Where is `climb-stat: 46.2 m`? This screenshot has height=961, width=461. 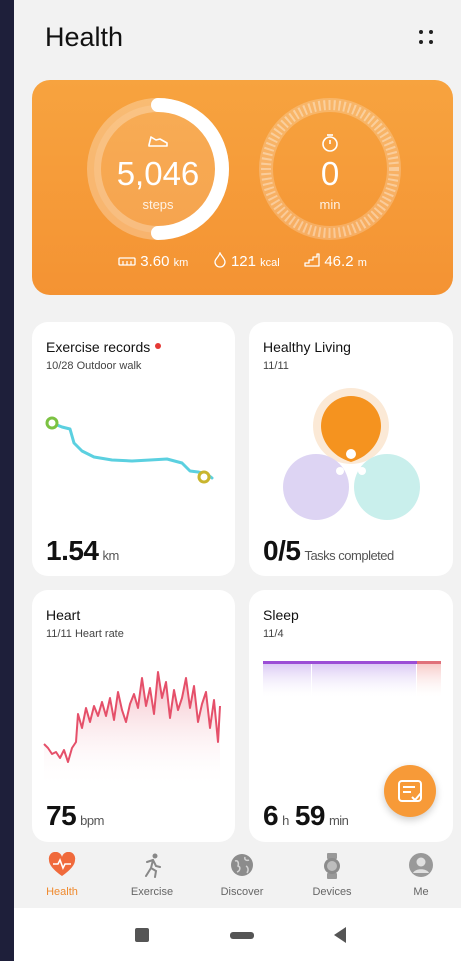
climb-stat: 46.2 m is located at coordinates (335, 261).